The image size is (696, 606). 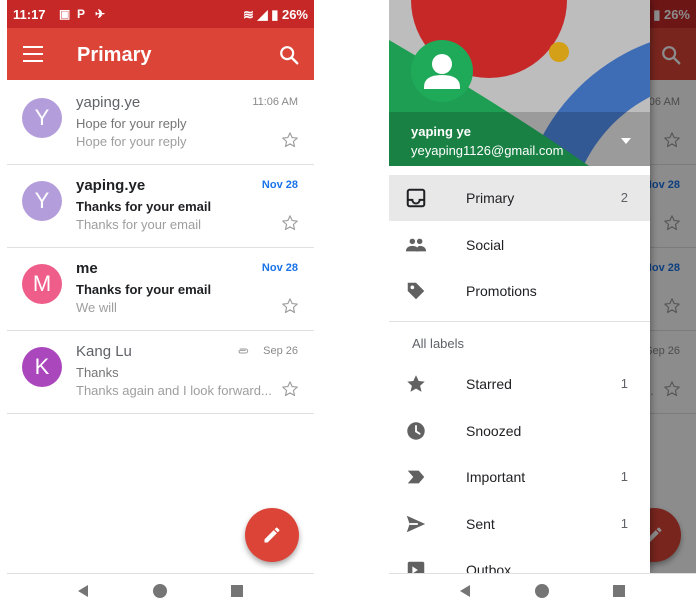 I want to click on drawer-item-sent: Sent 1, so click(x=519, y=524).